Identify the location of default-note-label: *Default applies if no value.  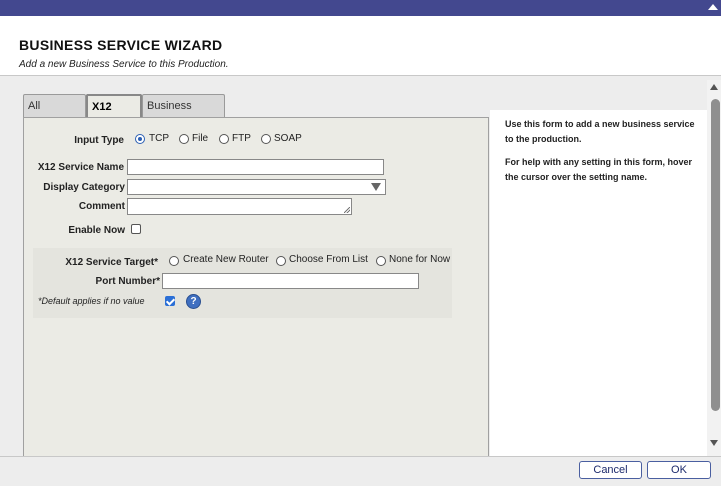
(91, 301).